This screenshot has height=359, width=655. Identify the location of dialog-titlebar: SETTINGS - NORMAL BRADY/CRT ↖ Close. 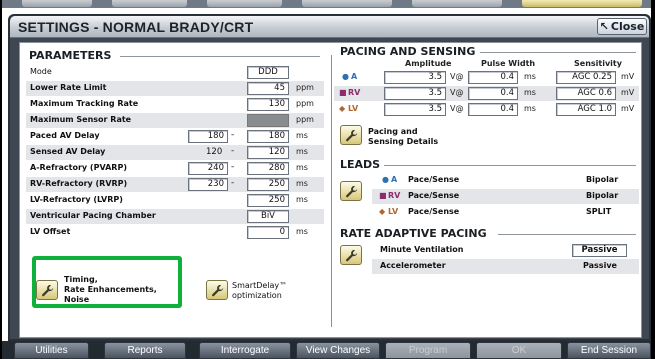
(329, 27).